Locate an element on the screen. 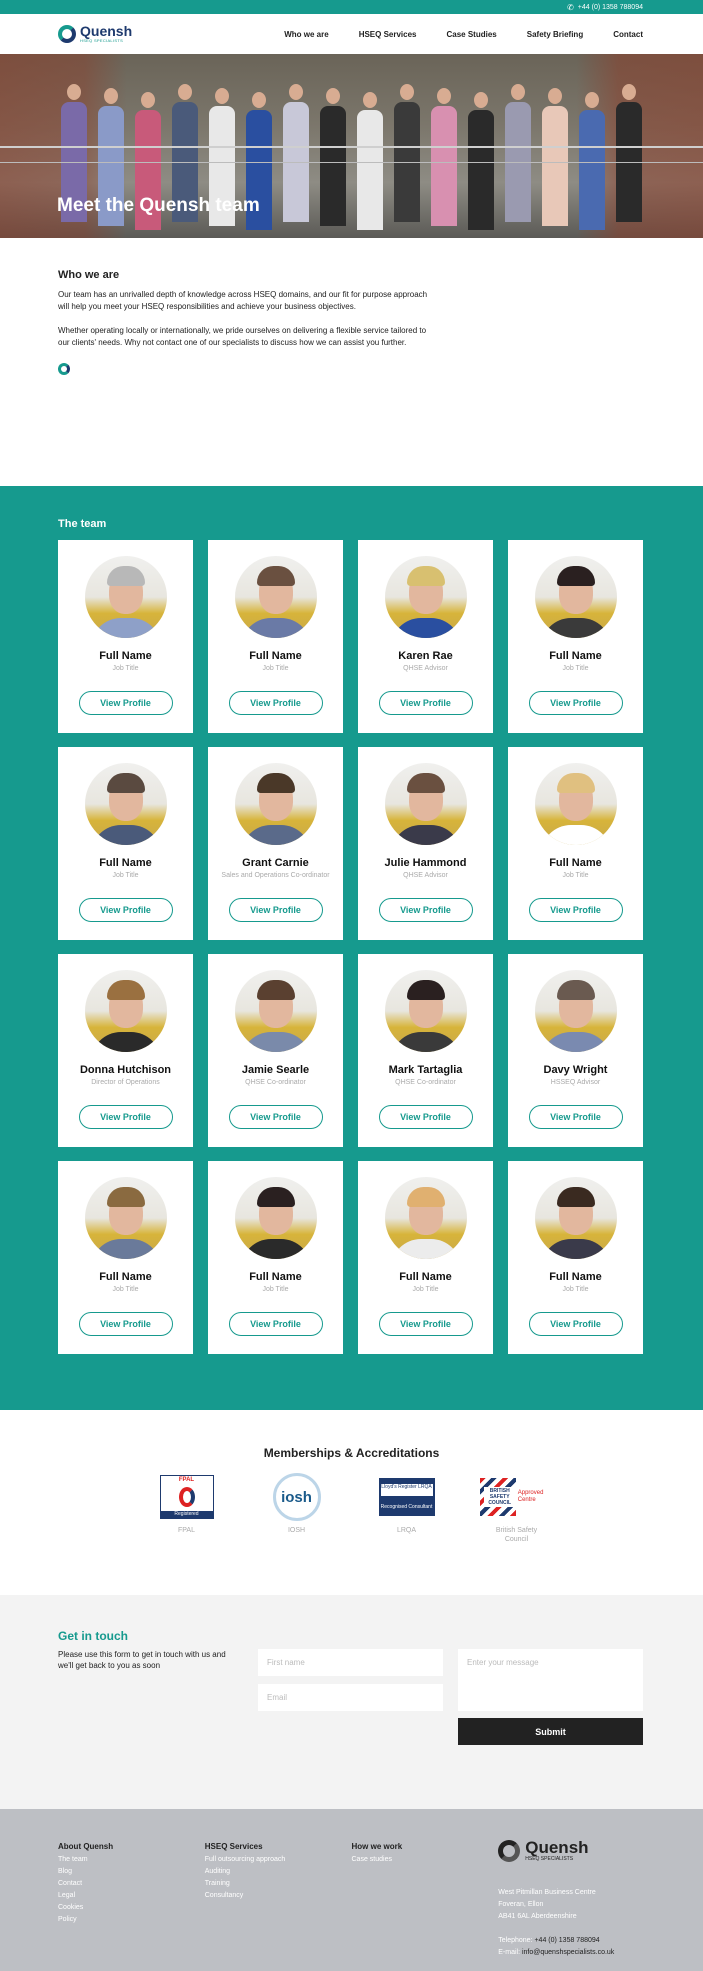 The height and width of the screenshot is (1971, 703). hero-title: Meet the Quensh team is located at coordinates (158, 205).